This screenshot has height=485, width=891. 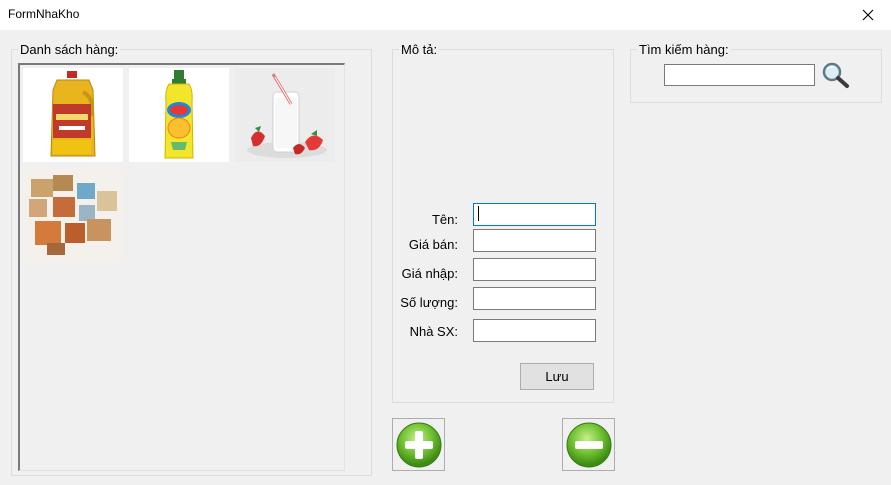 I want to click on magnifier-icon, so click(x=835, y=75).